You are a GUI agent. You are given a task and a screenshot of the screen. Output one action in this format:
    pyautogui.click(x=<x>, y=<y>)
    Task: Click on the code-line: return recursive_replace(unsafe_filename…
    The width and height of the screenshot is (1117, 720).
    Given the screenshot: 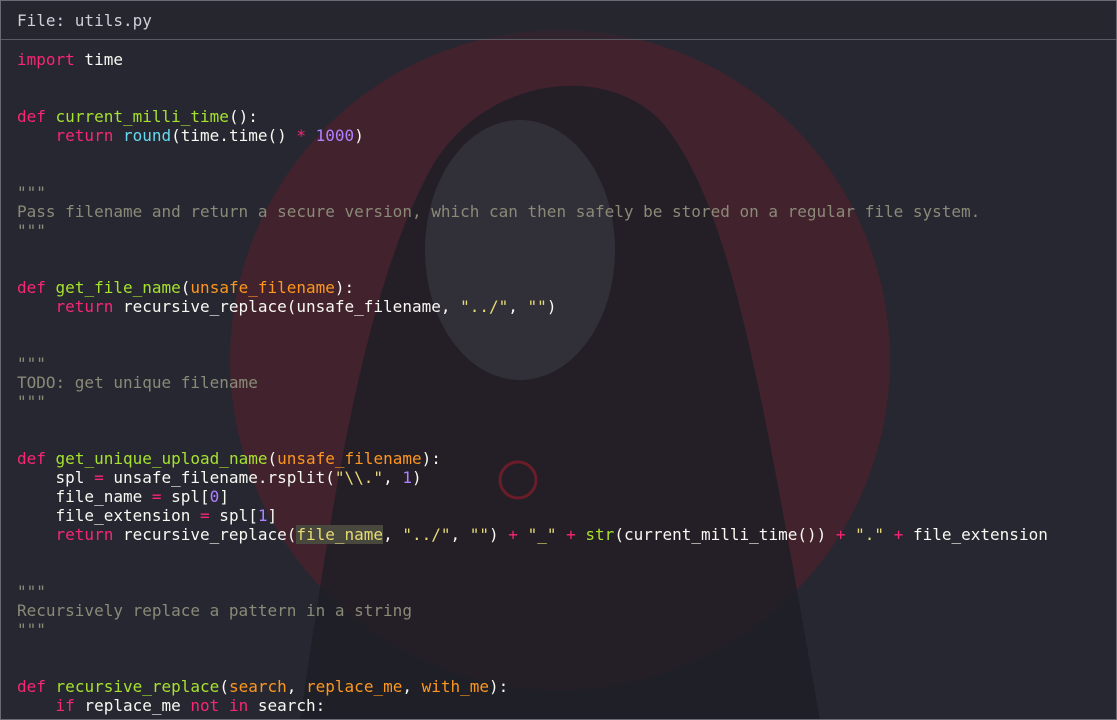 What is the action you would take?
    pyautogui.click(x=306, y=306)
    